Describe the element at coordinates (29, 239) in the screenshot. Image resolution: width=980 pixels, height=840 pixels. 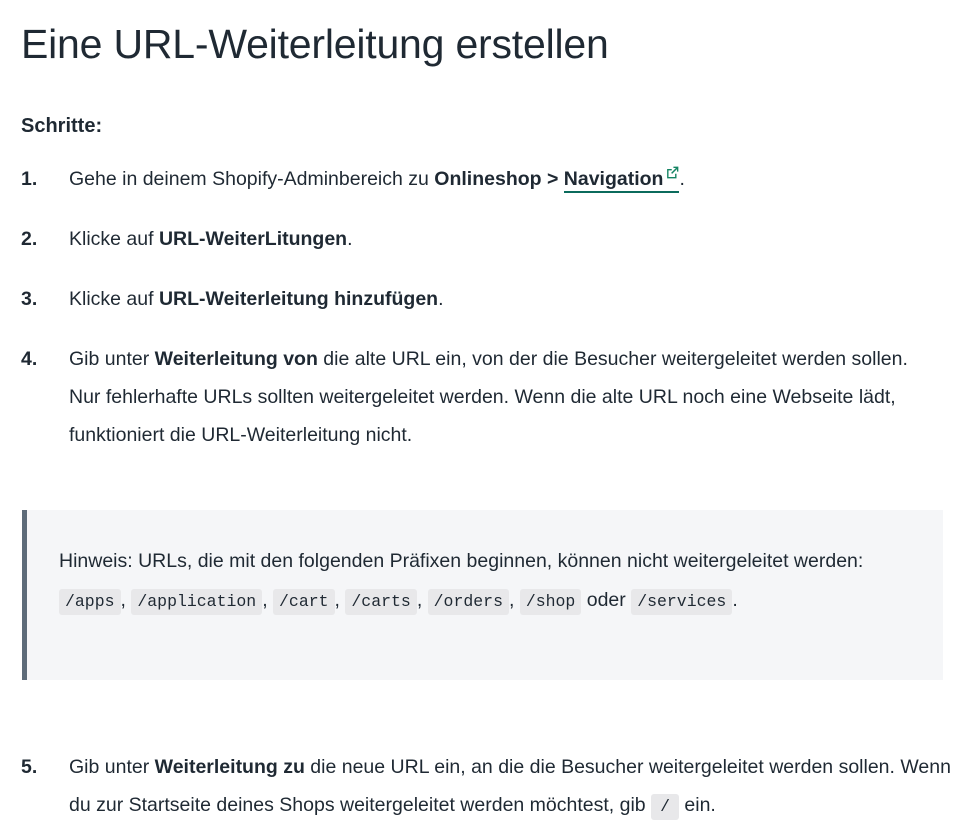
I see `list-item-number: 2.` at that location.